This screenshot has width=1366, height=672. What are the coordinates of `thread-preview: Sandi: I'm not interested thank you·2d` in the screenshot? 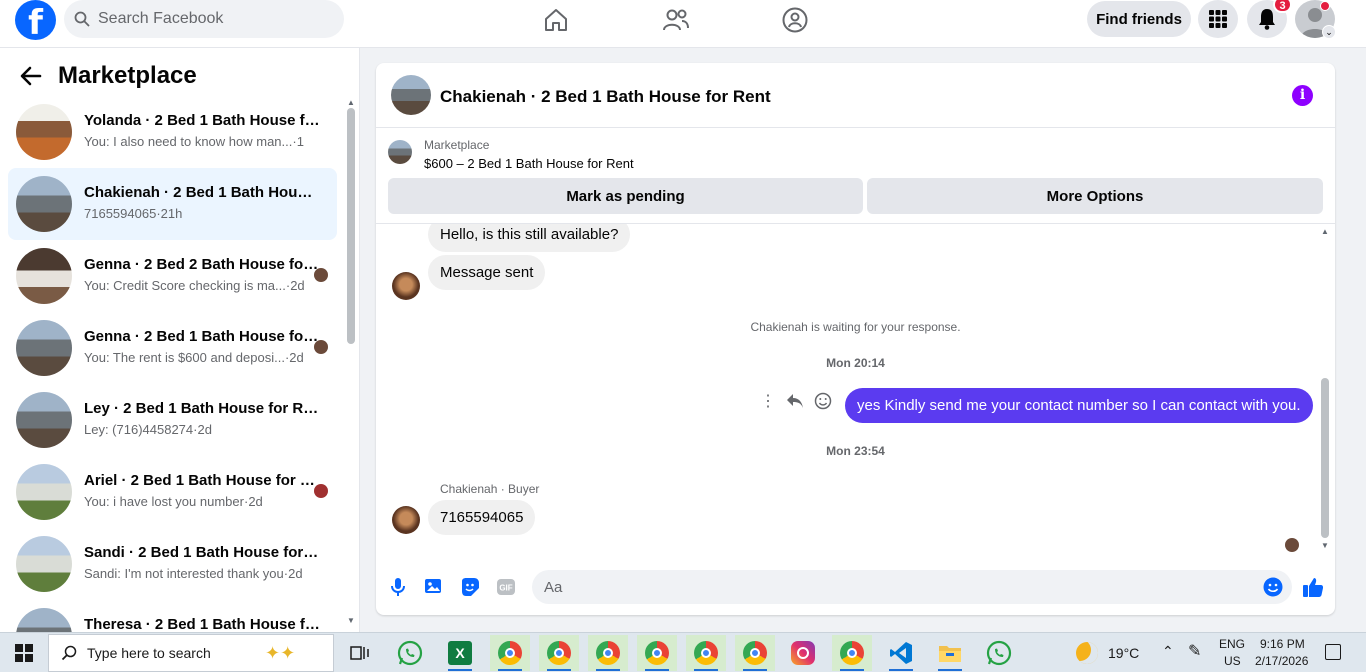 It's located at (193, 573).